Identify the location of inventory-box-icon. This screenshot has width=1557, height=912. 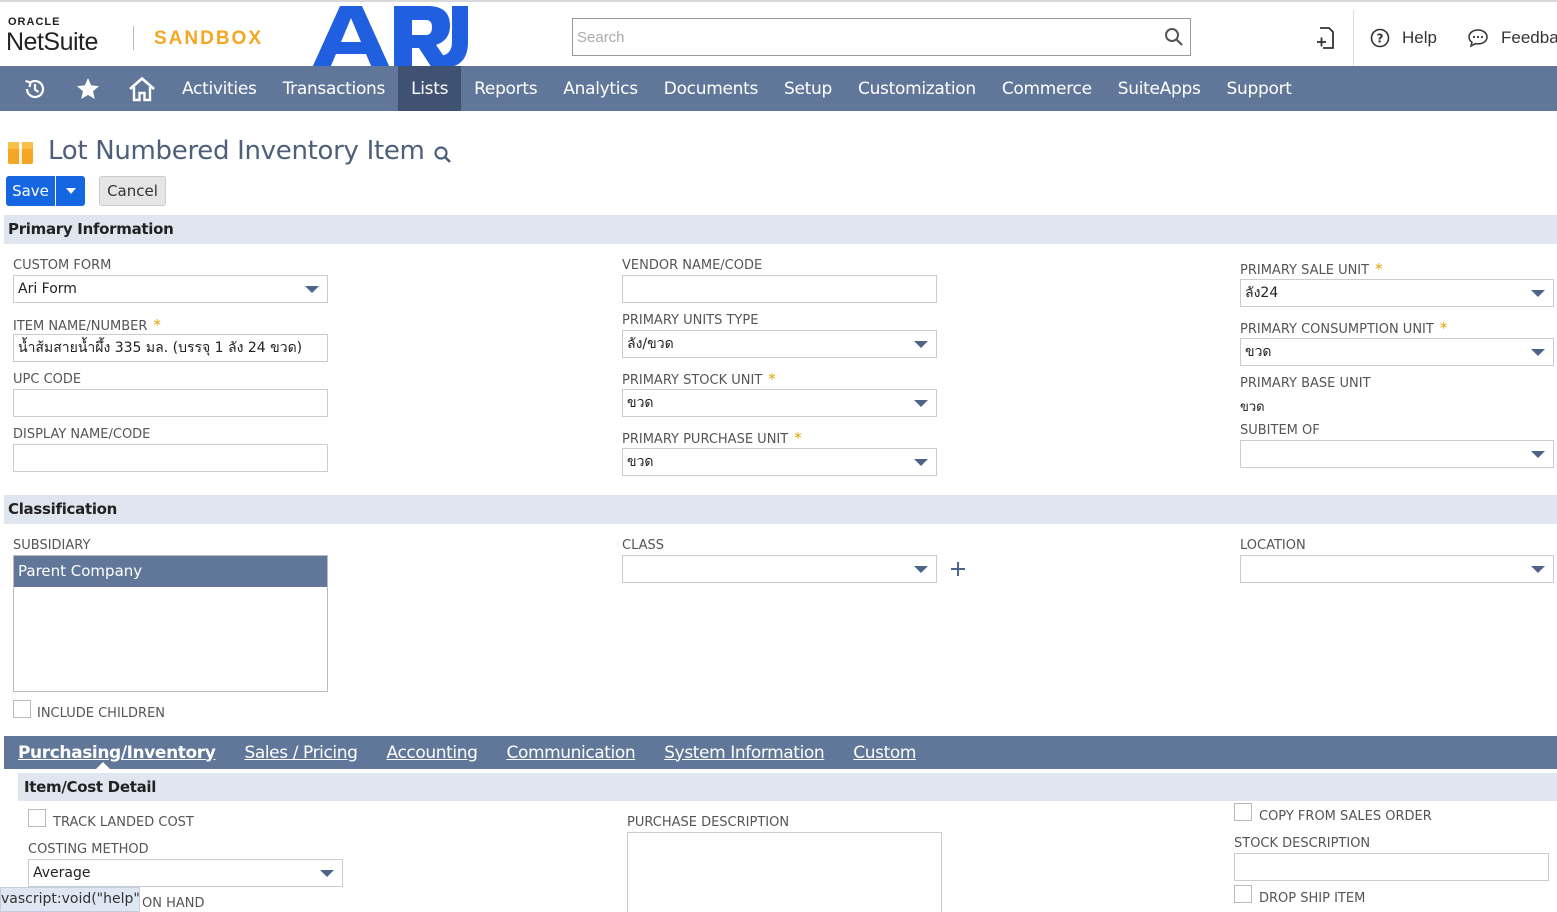
(20, 153).